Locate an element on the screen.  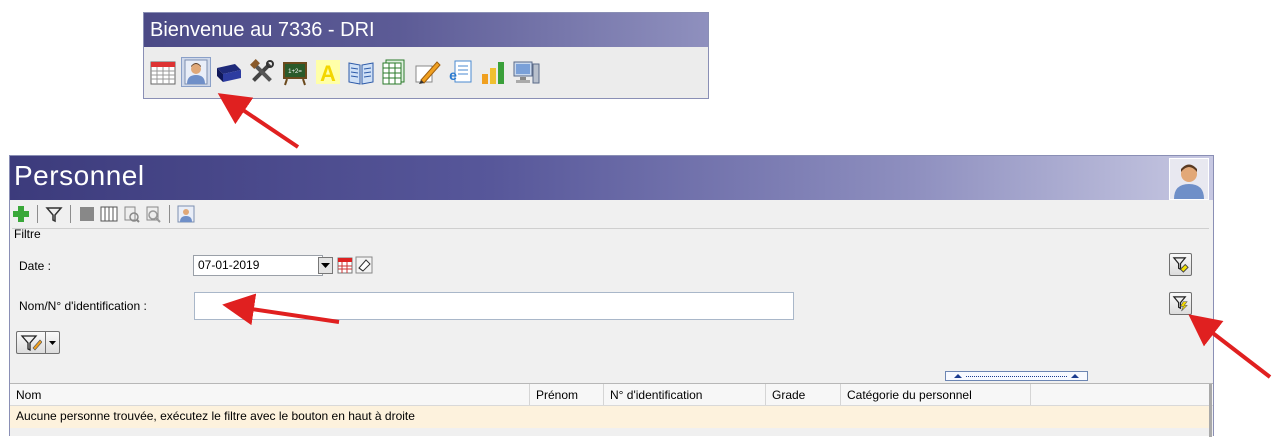
book-icon is located at coordinates (361, 72).